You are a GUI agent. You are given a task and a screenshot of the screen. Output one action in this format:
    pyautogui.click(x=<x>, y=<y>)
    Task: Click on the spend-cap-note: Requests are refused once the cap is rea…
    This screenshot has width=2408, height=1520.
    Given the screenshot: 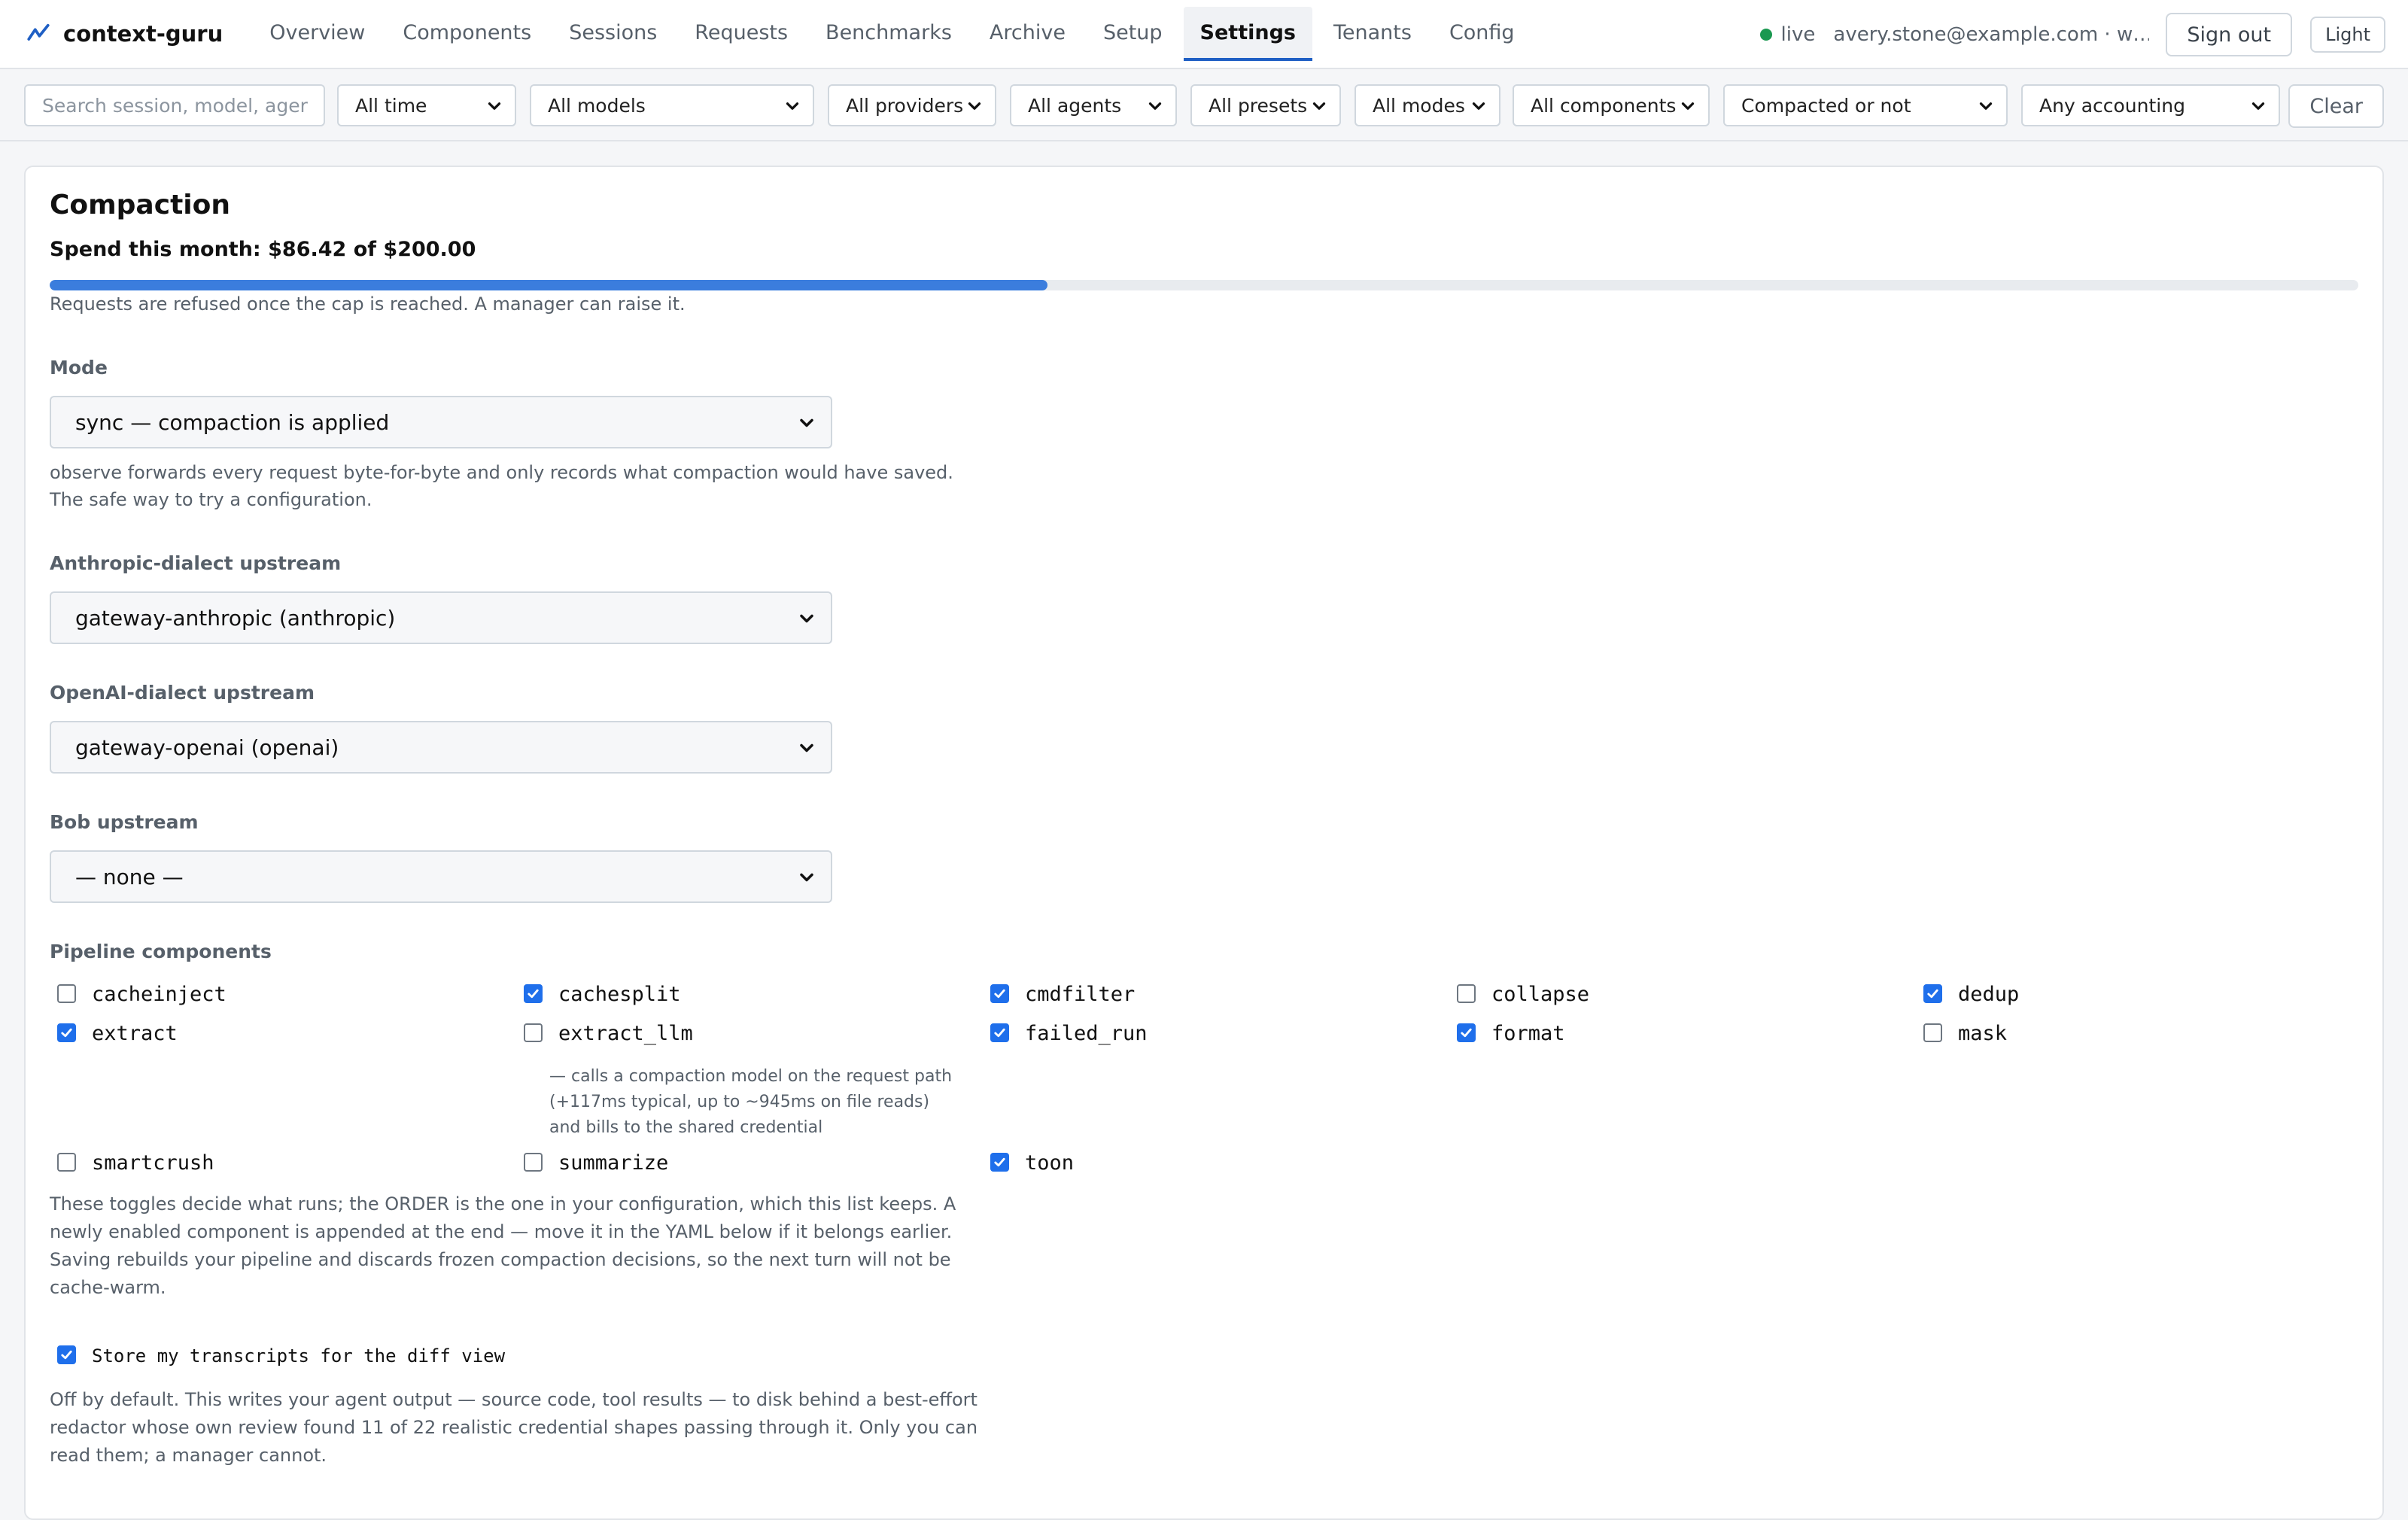 What is the action you would take?
    pyautogui.click(x=368, y=304)
    